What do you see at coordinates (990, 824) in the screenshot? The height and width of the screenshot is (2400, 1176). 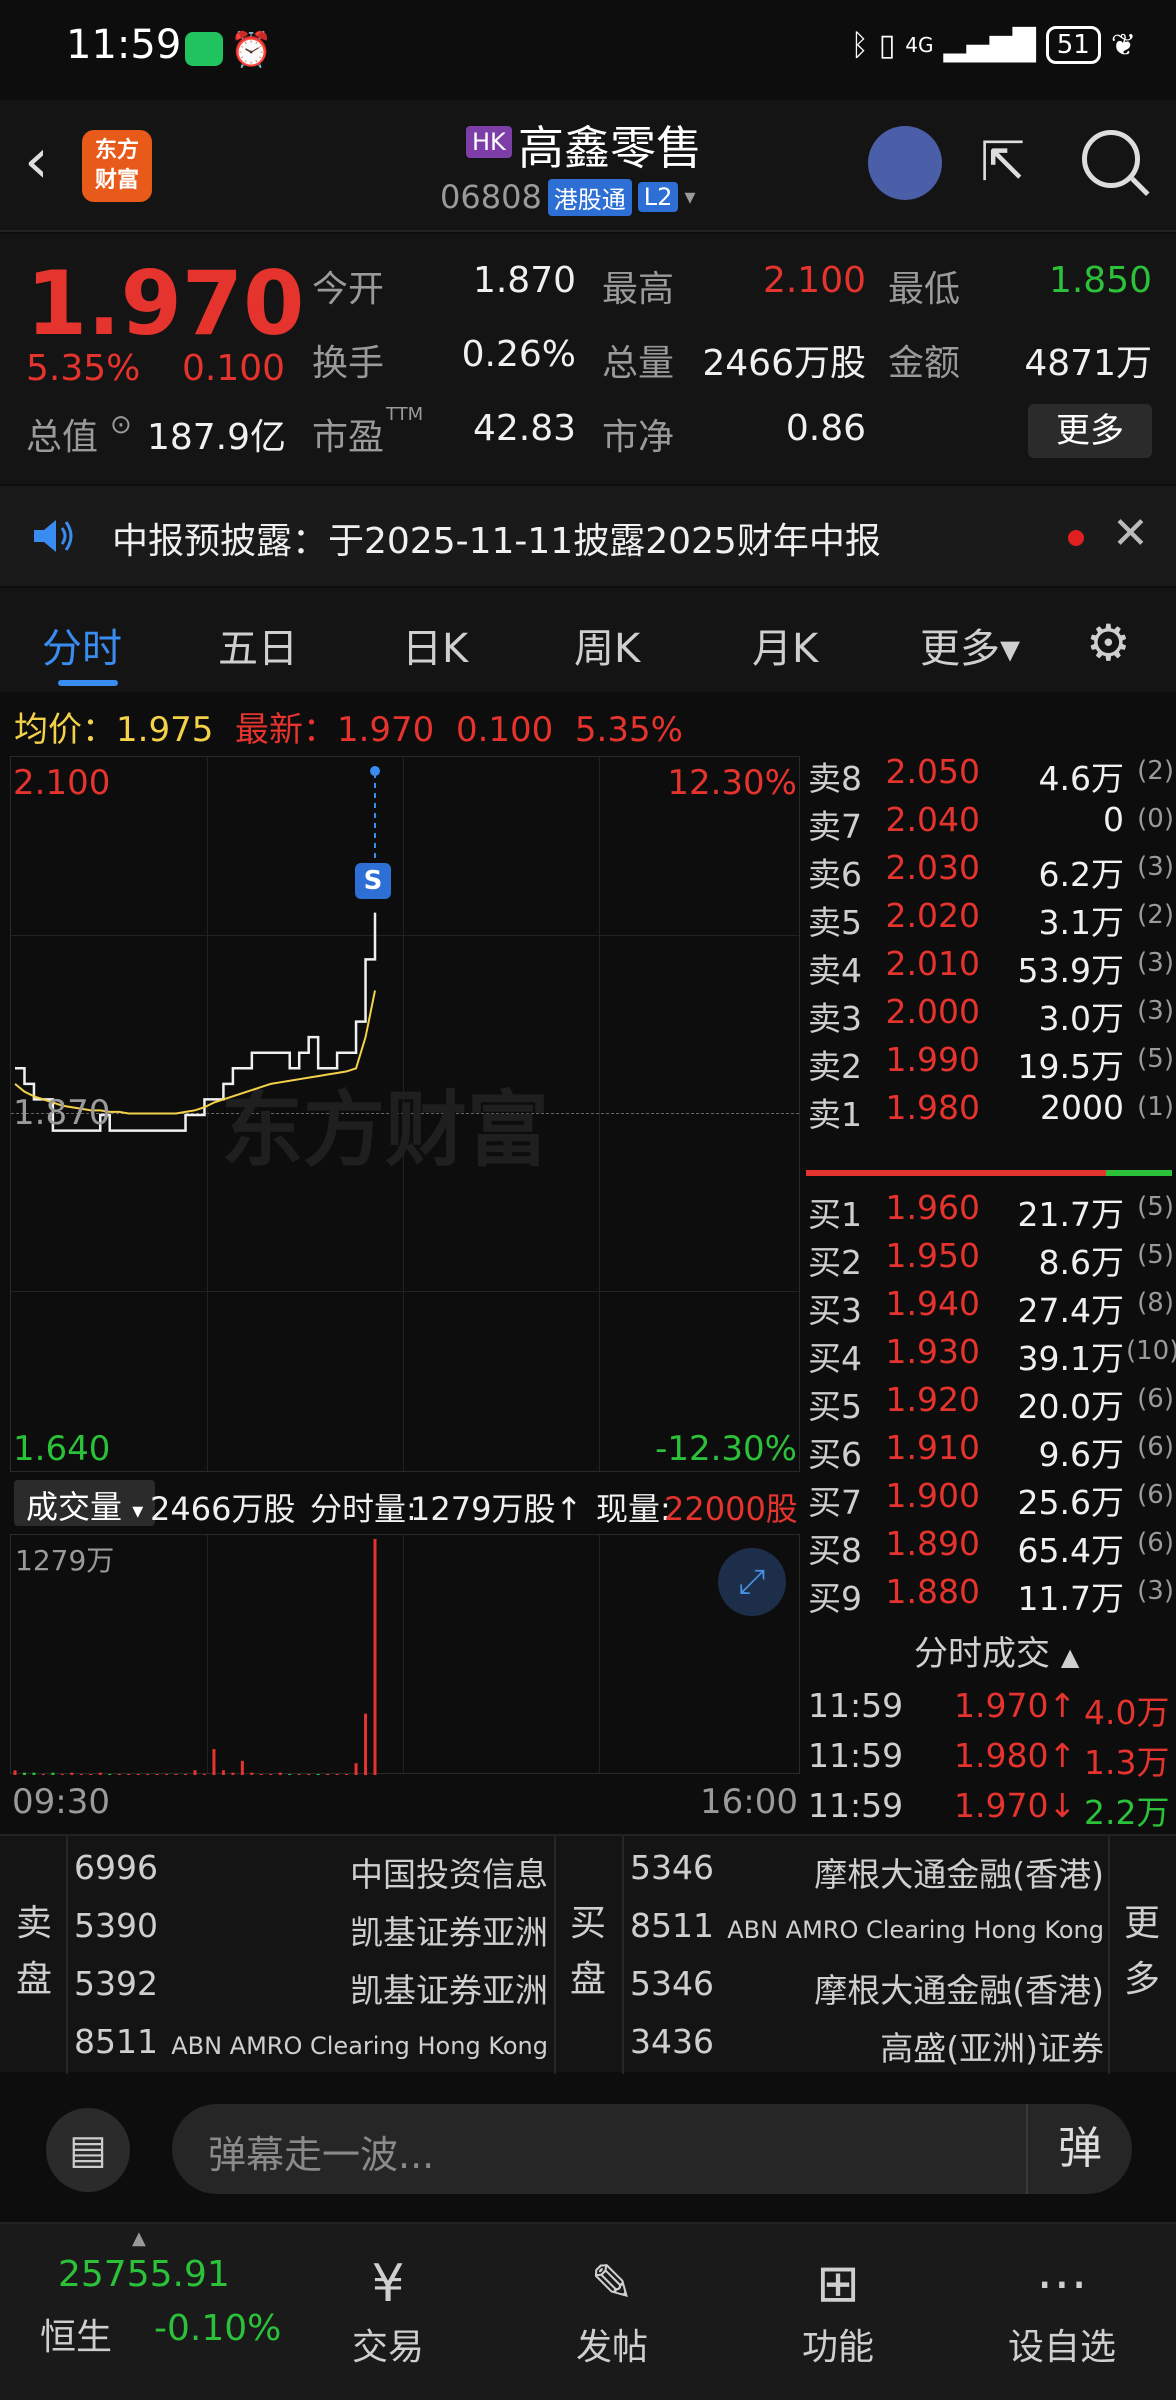 I see `order-book-row: 卖7 2.040 0 (0)` at bounding box center [990, 824].